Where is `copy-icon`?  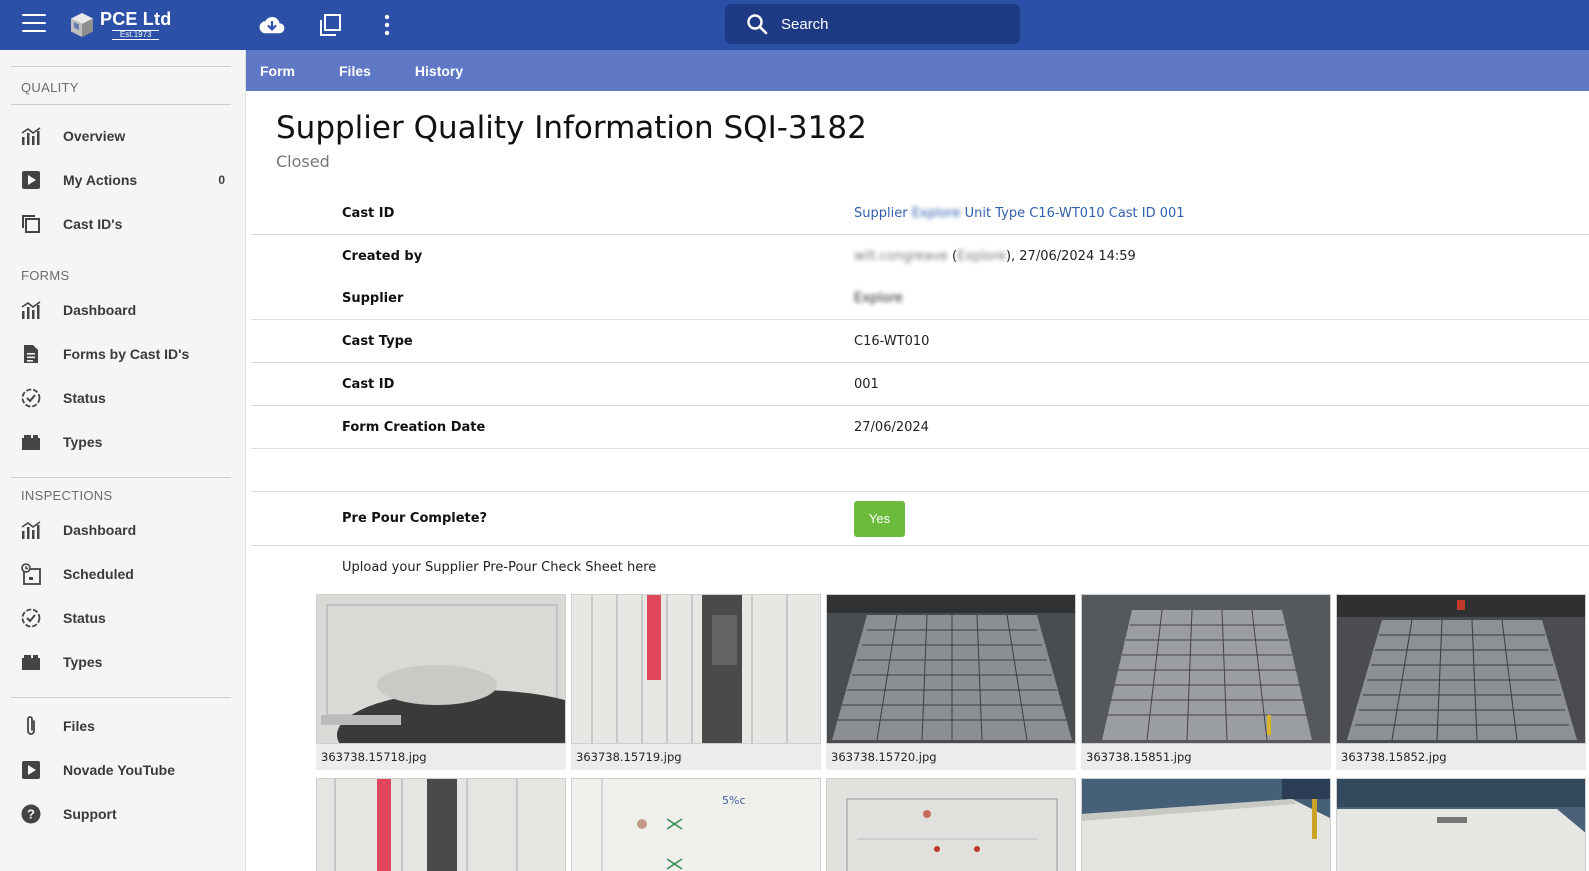 copy-icon is located at coordinates (330, 25).